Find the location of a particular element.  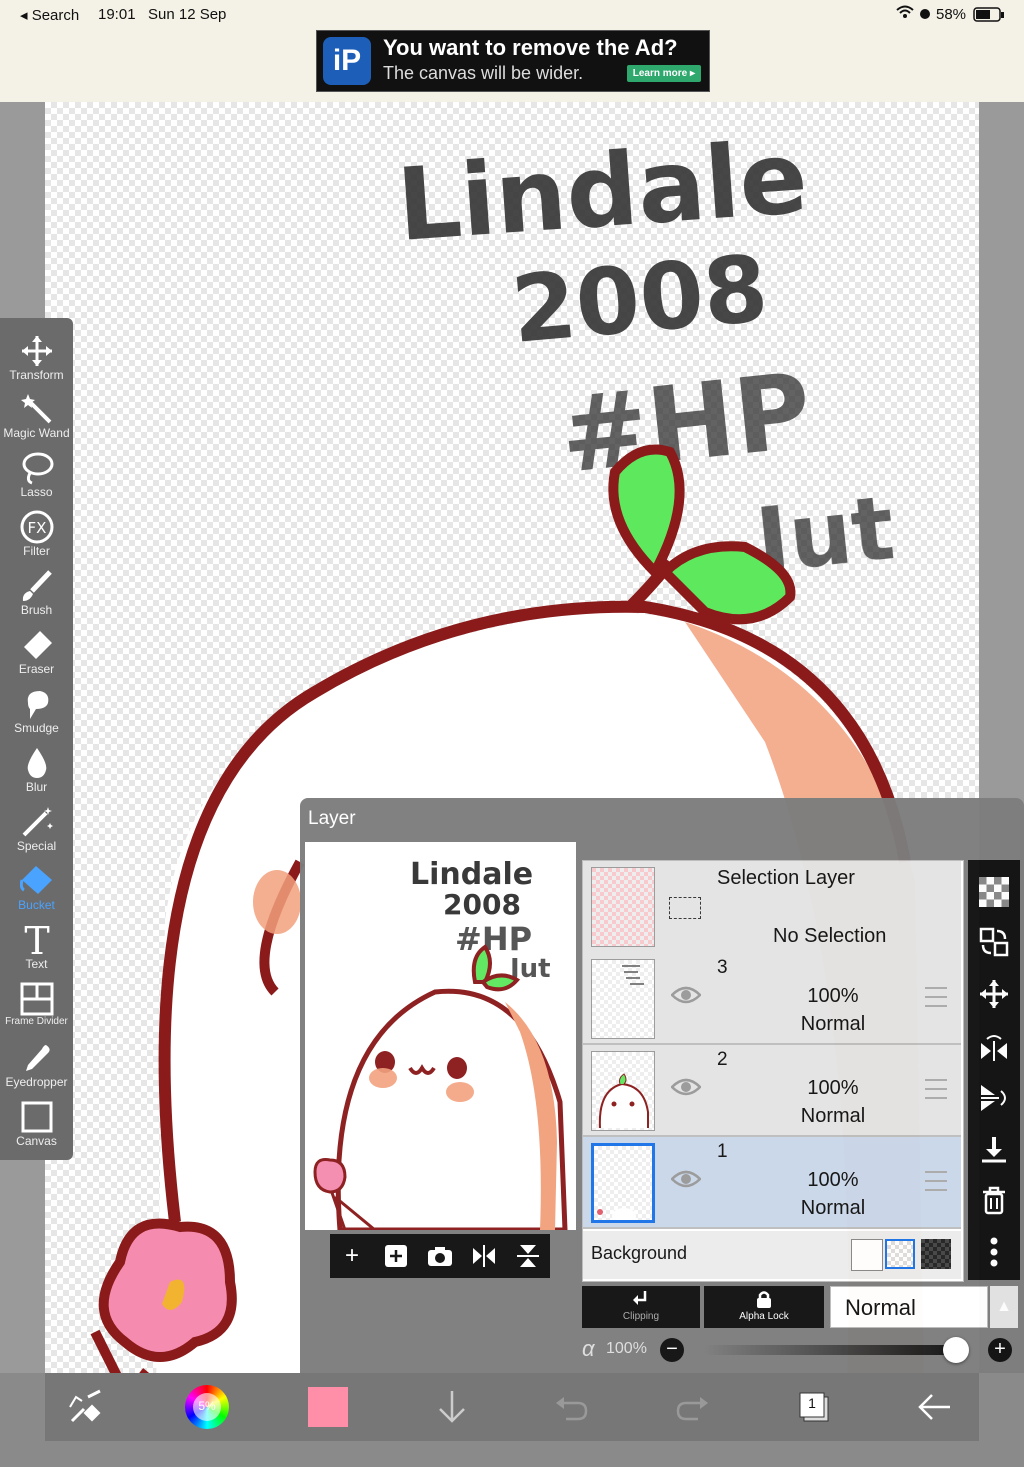

download-button is located at coordinates (452, 1407).